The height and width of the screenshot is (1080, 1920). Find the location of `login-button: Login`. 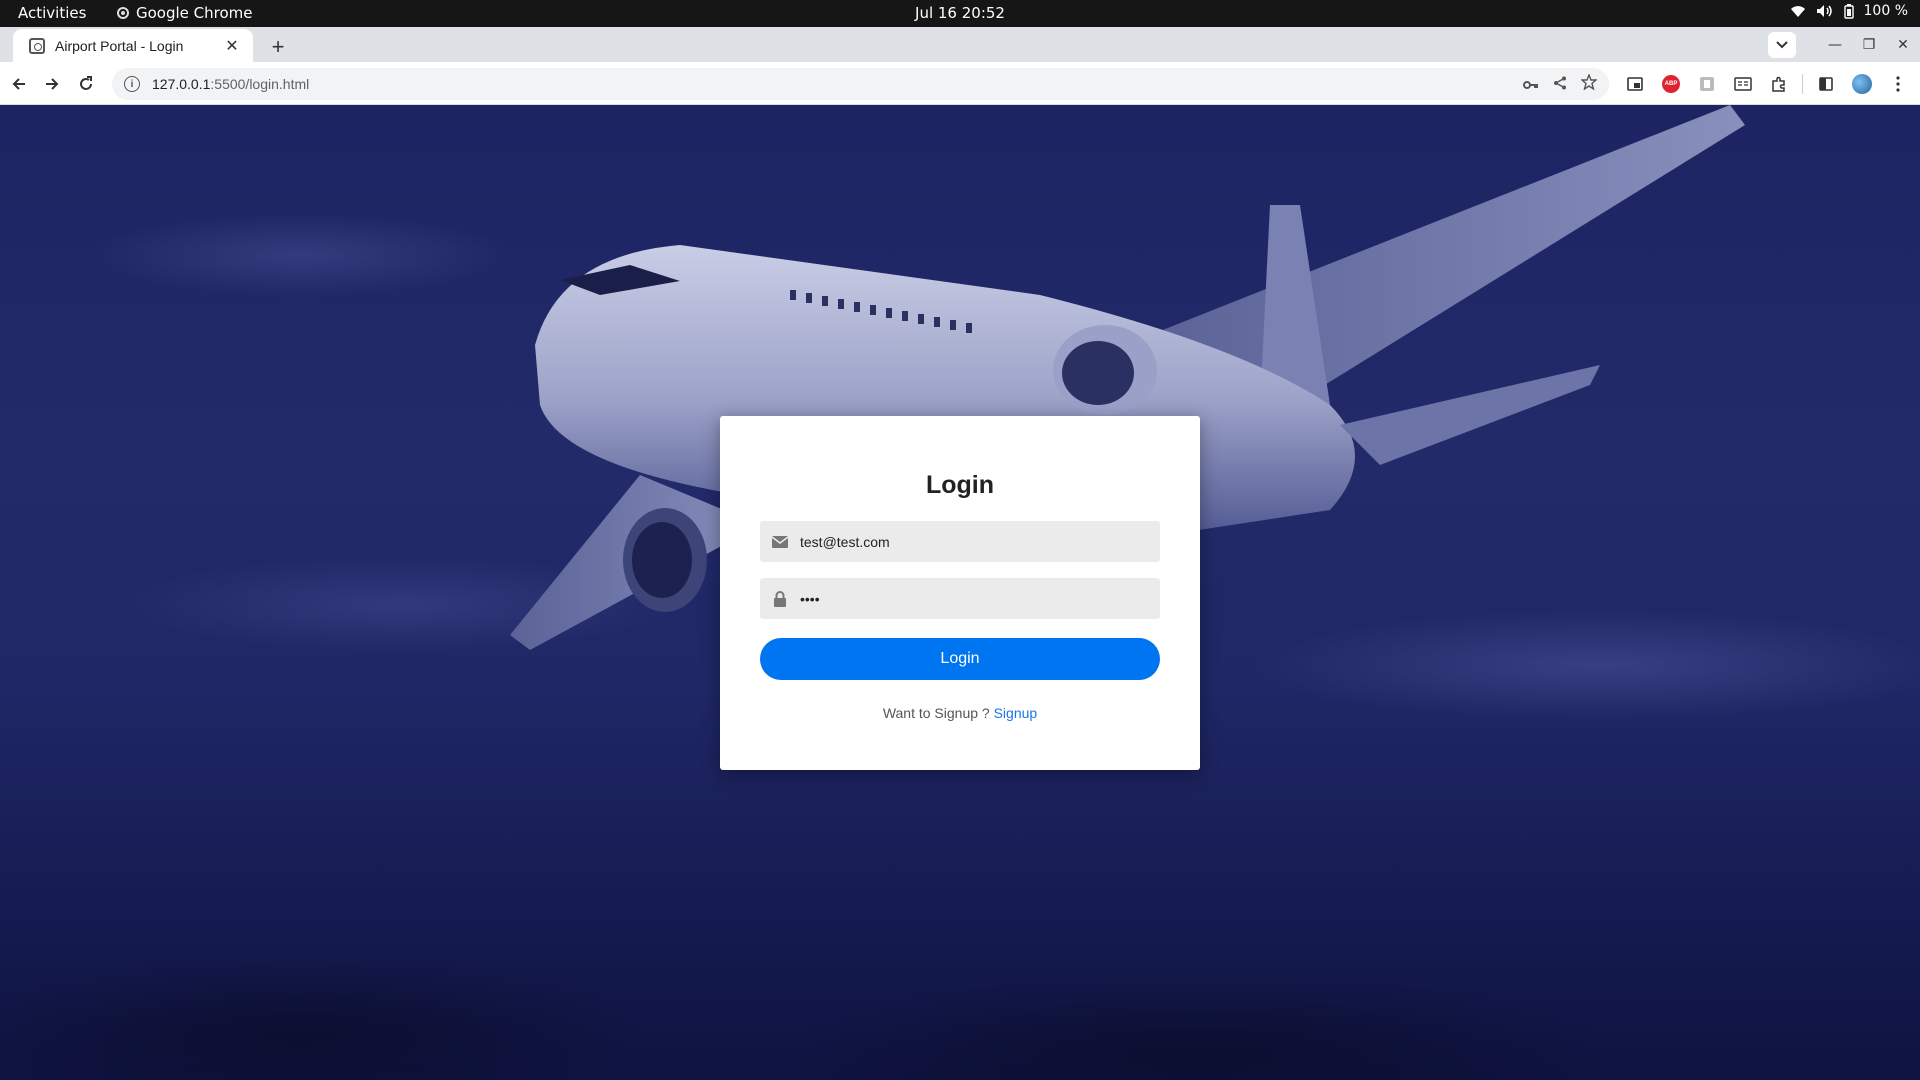

login-button: Login is located at coordinates (960, 659).